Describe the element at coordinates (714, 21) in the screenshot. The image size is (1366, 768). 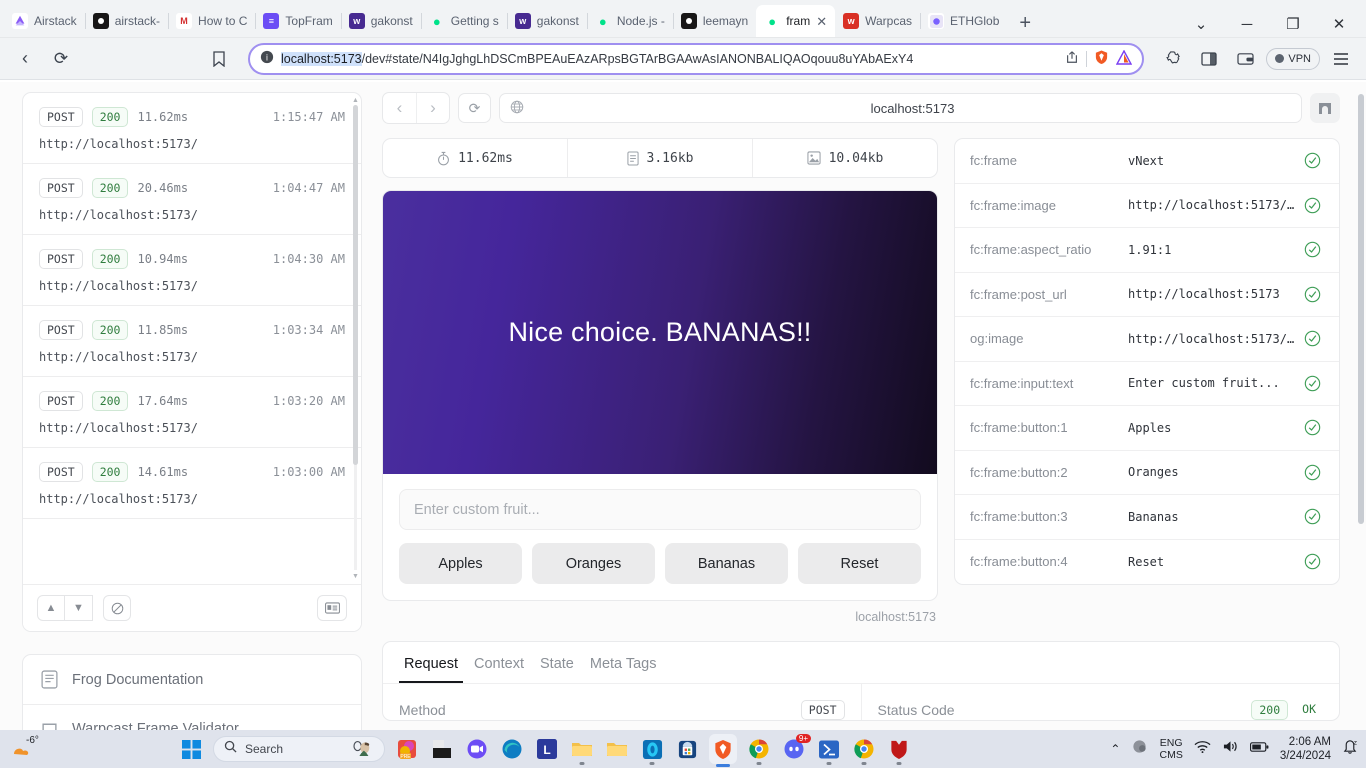
I see `browser-tab: leemayn` at that location.